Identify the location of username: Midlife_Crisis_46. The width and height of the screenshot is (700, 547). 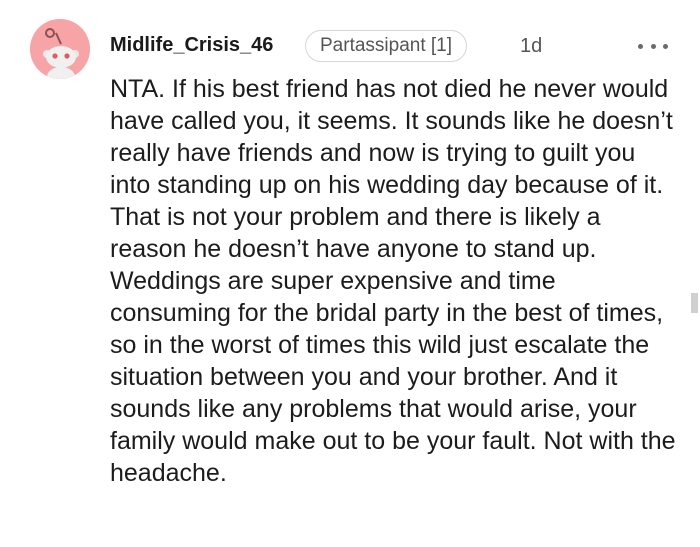
(191, 45).